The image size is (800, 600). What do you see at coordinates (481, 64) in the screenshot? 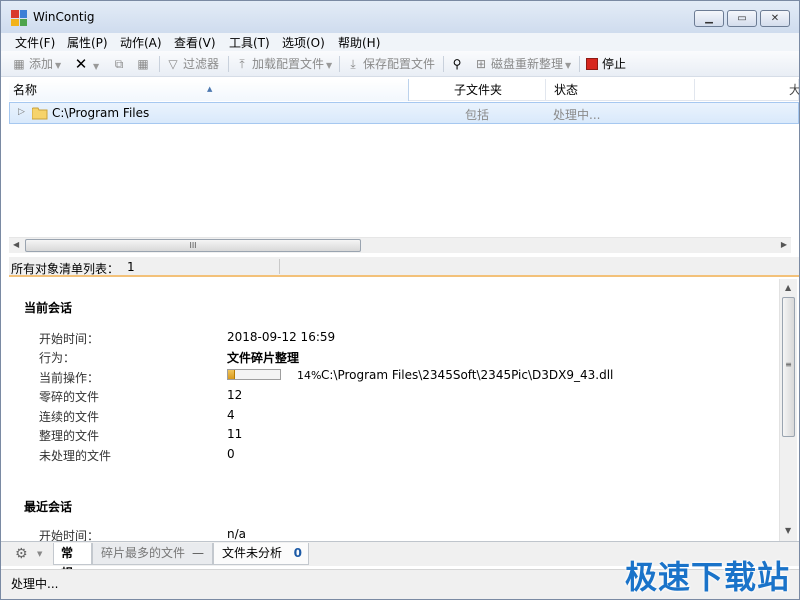
I see `disk-tree-icon: ⊞` at bounding box center [481, 64].